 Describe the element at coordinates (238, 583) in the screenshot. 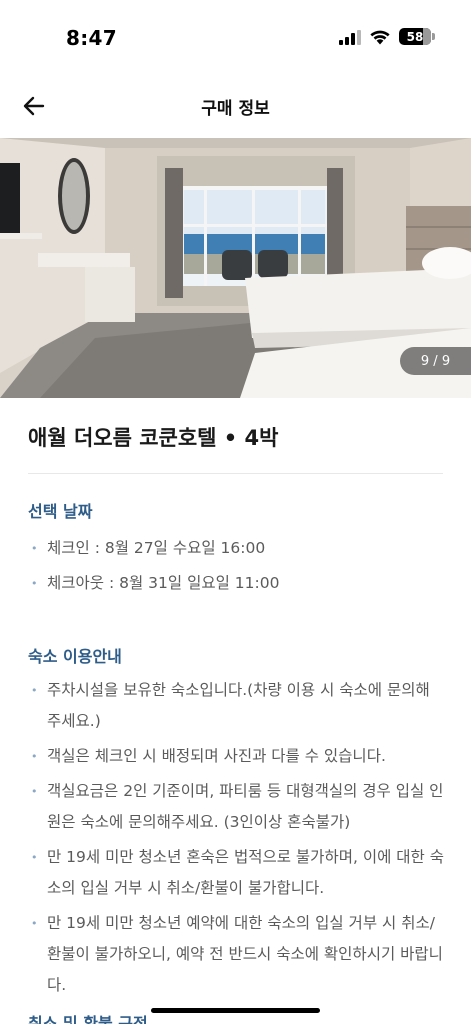

I see `checkout-item: 체크아웃 : 8월 31일 일요일 11:00` at that location.